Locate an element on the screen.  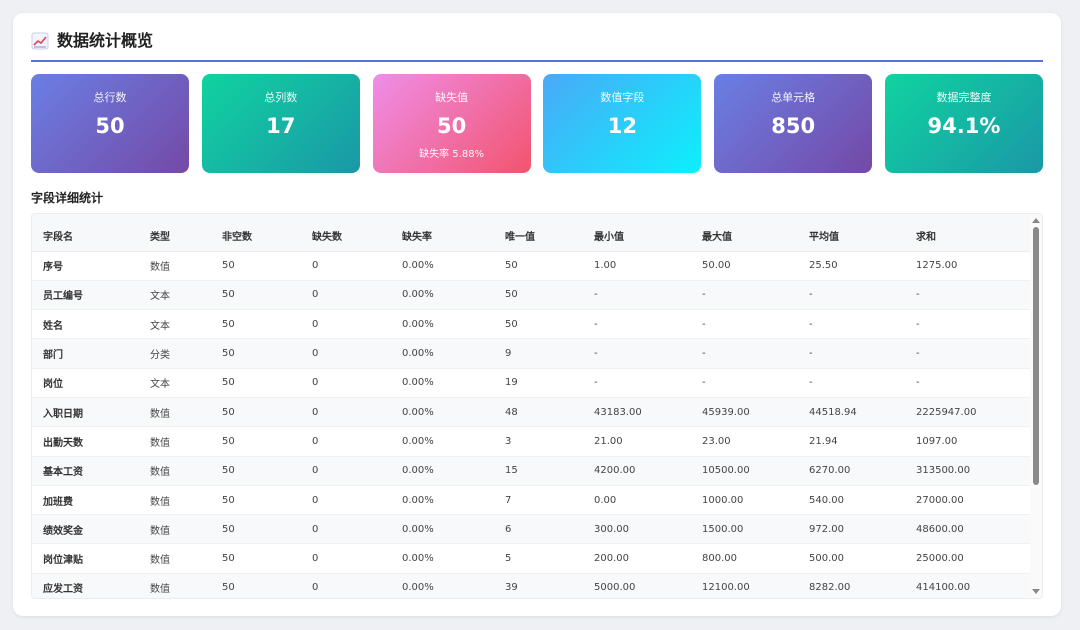
column-header: 字段名 is located at coordinates (85, 233).